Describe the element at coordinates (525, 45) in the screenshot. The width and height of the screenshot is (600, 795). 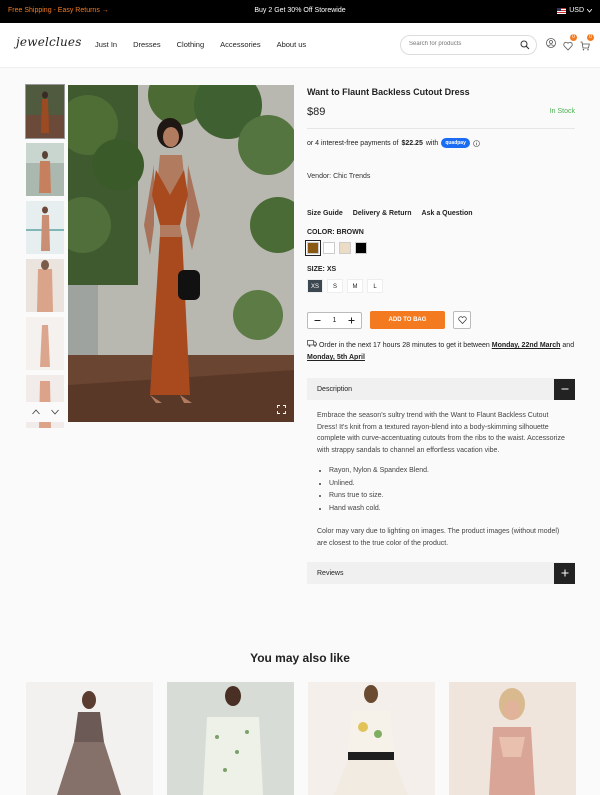
I see `search-icon` at that location.